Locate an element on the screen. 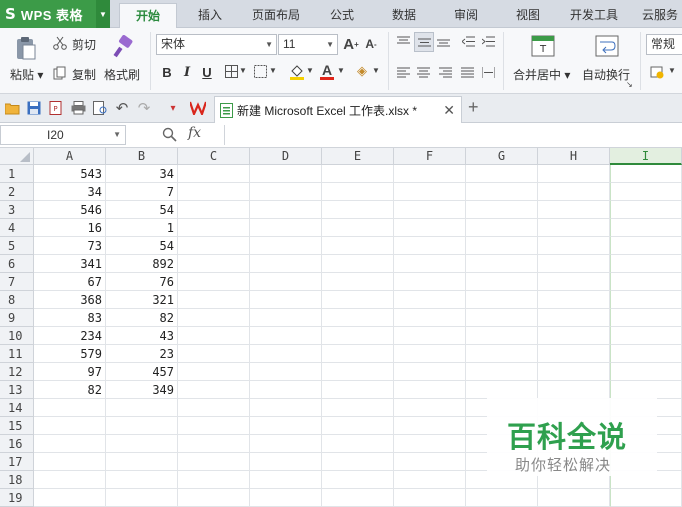 This screenshot has height=507, width=682. indent-icon is located at coordinates (488, 41).